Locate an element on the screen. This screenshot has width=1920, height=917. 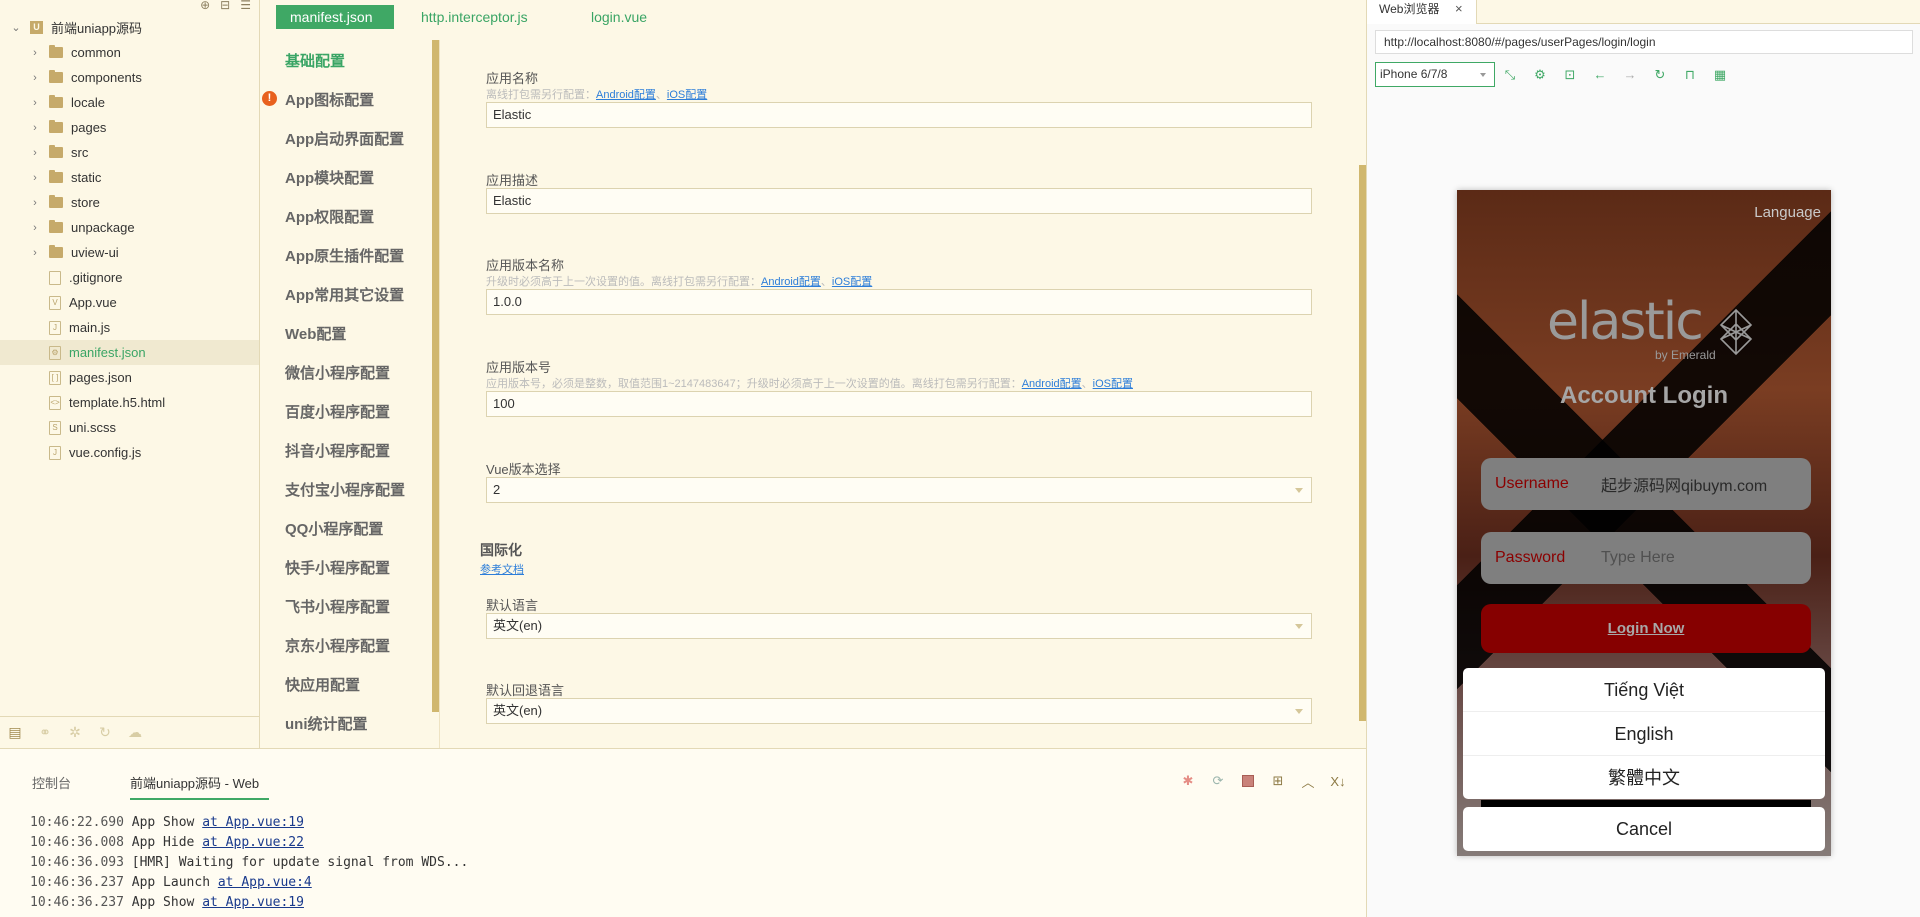
tree-file: .gitignore is located at coordinates (129, 277).